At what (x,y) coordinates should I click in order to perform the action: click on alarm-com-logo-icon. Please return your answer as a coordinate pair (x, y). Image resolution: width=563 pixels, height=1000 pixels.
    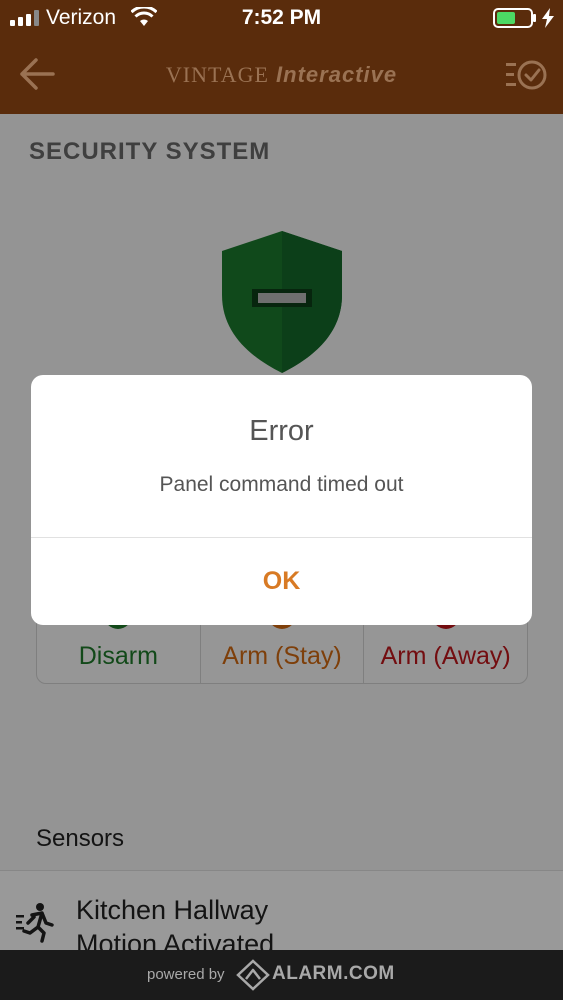
    Looking at the image, I should click on (253, 975).